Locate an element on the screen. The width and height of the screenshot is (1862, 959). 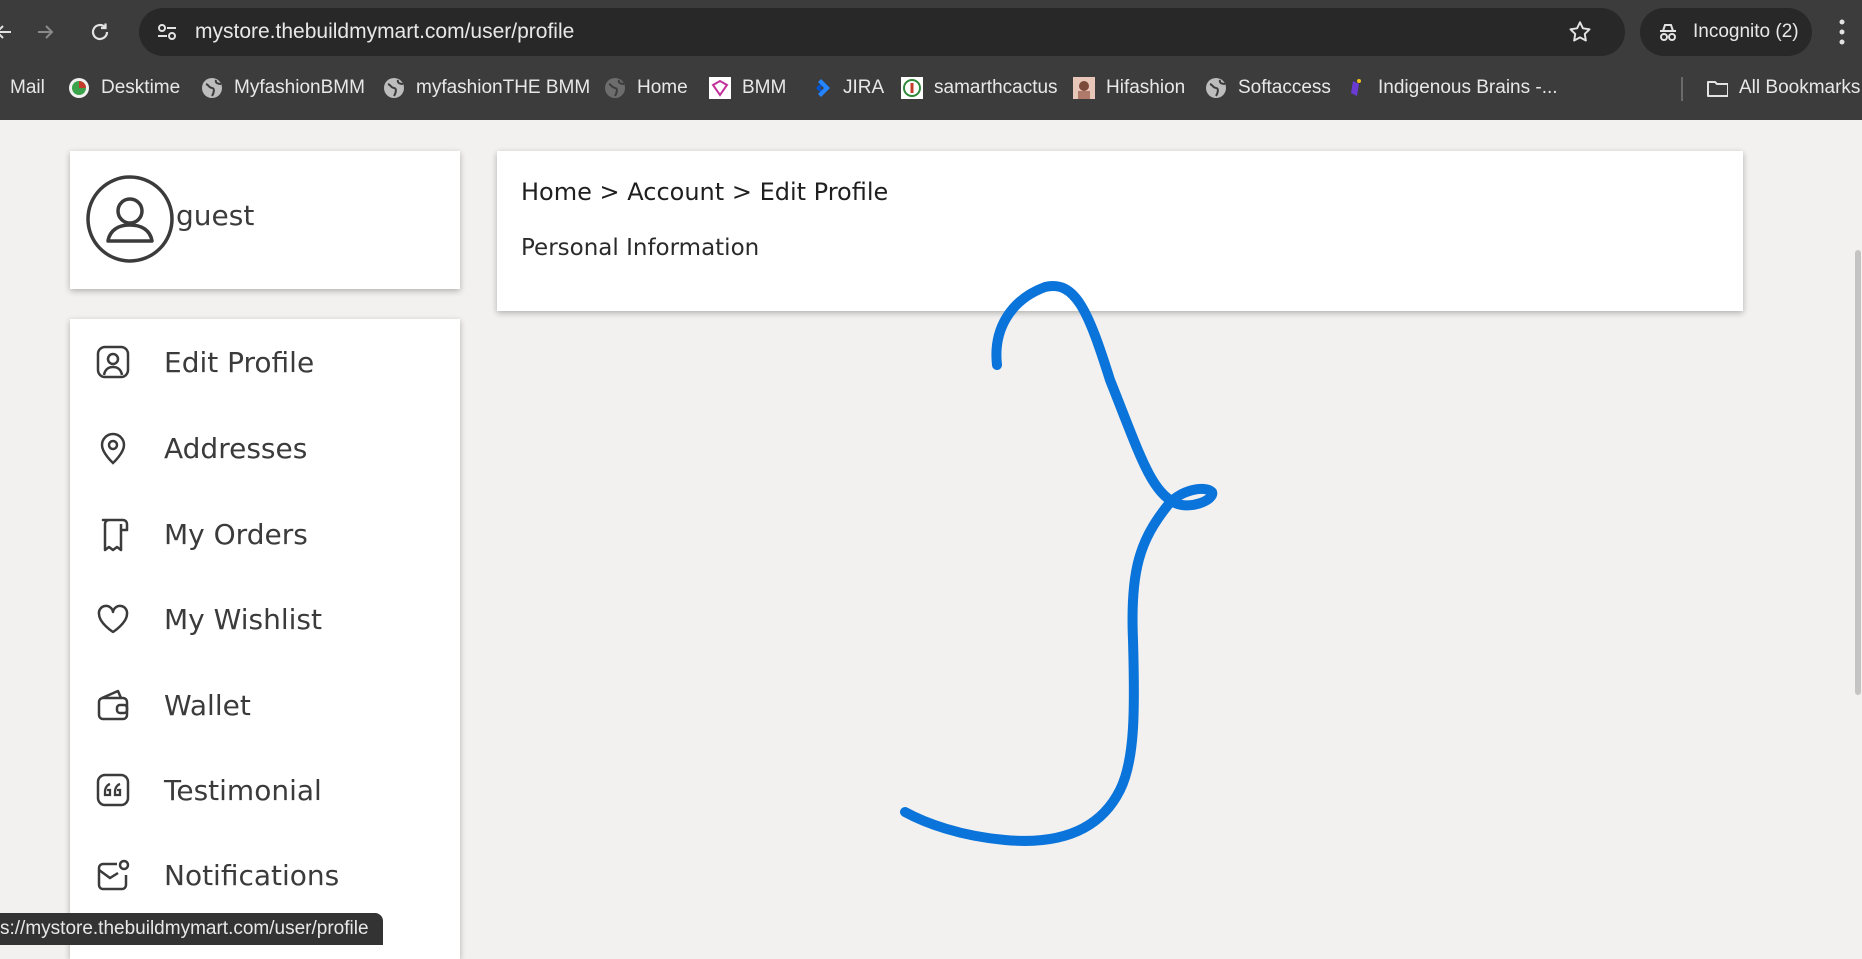
annotation-drawing is located at coordinates (1059, 563).